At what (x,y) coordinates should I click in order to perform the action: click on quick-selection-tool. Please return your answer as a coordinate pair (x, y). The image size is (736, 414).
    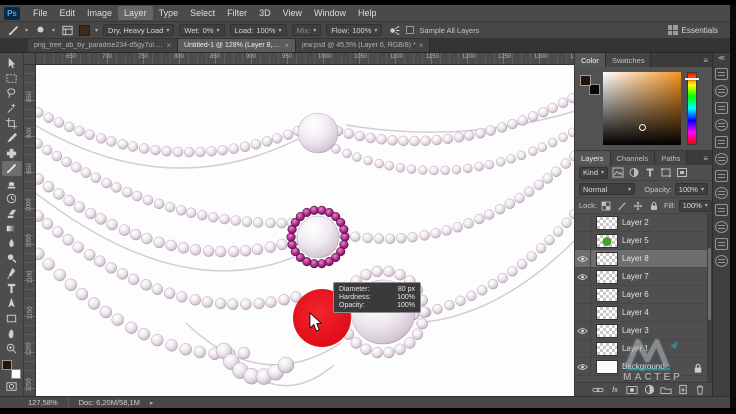
    Looking at the image, I should click on (12, 108).